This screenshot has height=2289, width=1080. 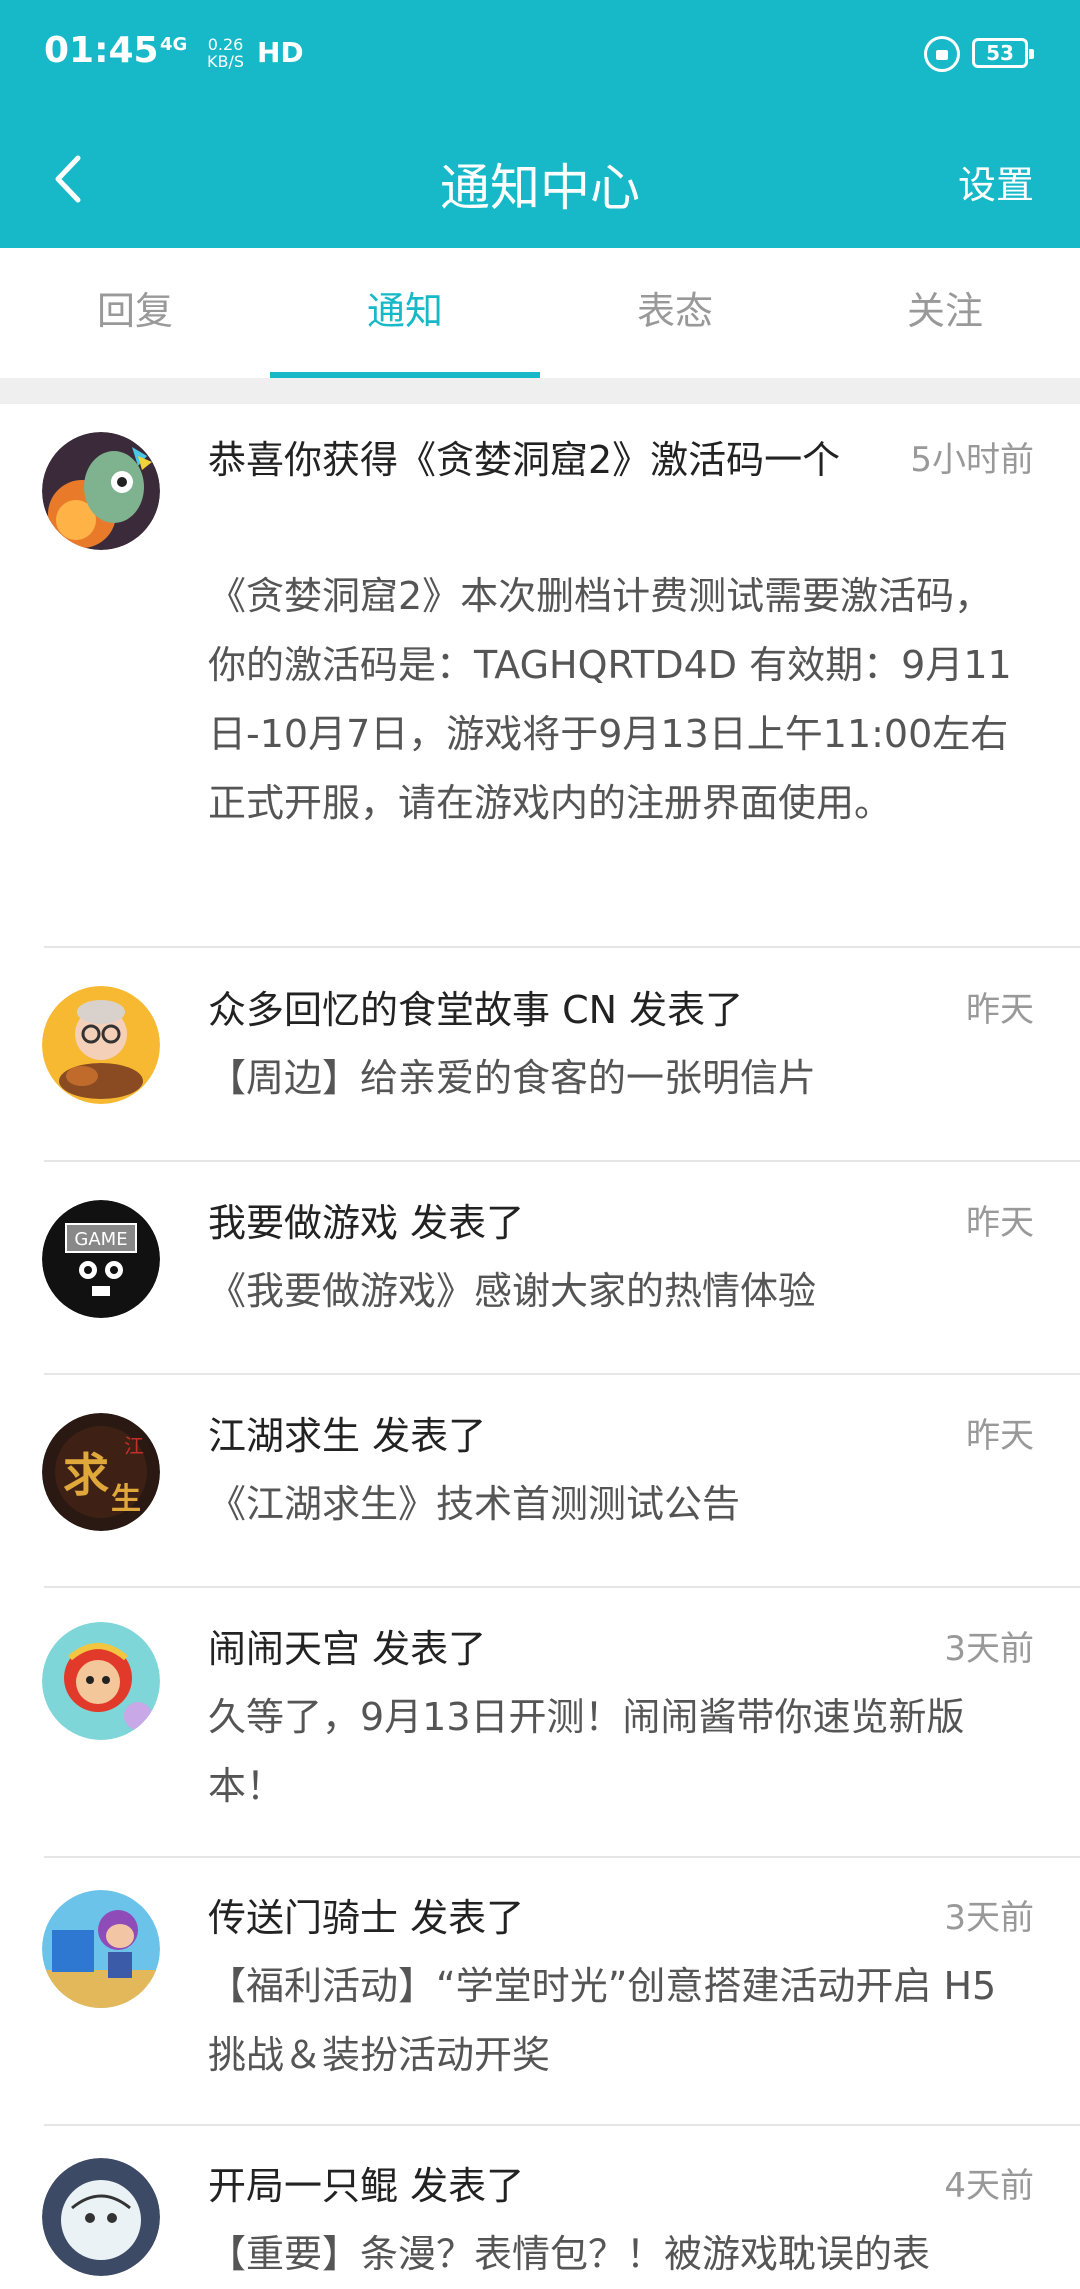 What do you see at coordinates (101, 50) in the screenshot?
I see `status-time: 01:45` at bounding box center [101, 50].